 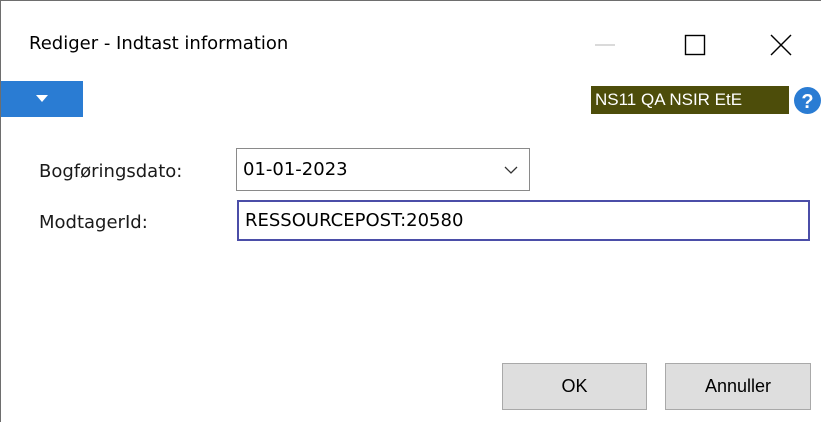 I want to click on company-badge: NS11 QA NSIR EtE, so click(x=690, y=100).